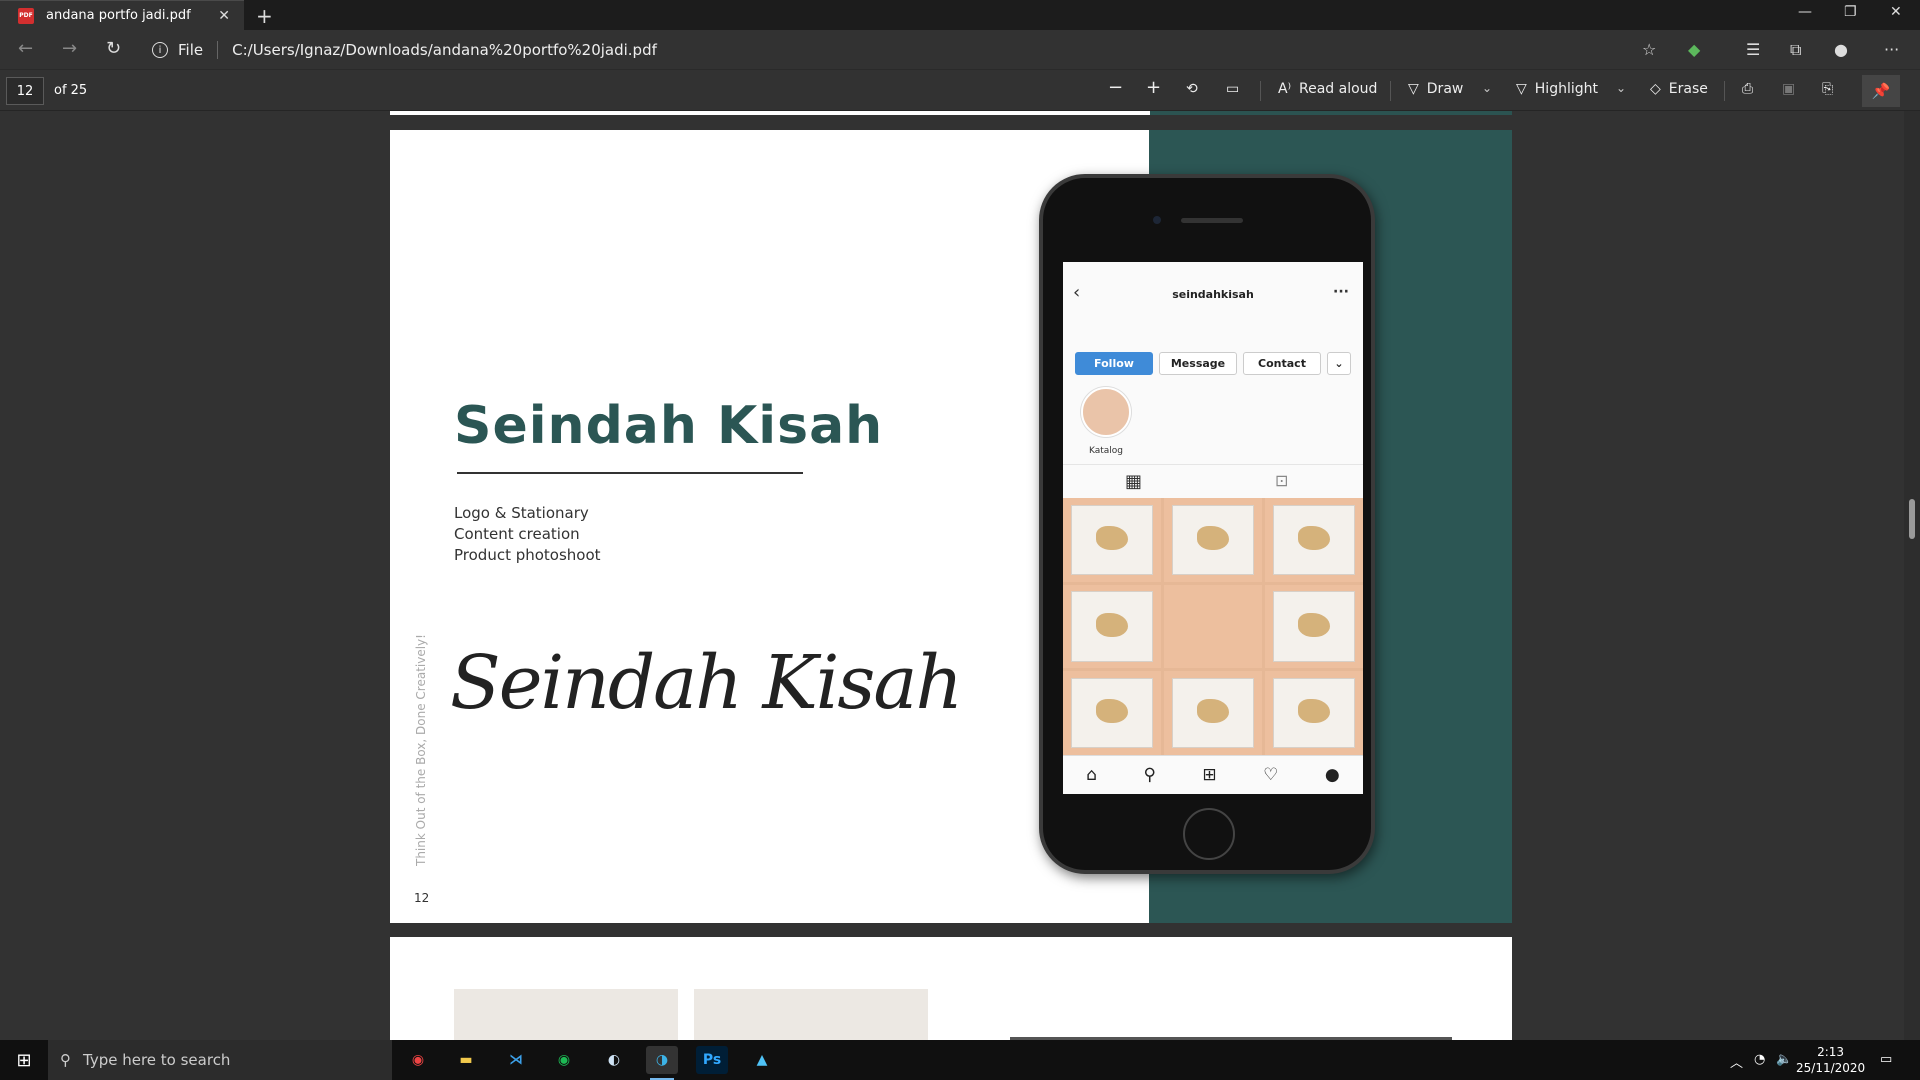 This screenshot has height=1080, width=1920. I want to click on notifications-icon: ▭, so click(1886, 1059).